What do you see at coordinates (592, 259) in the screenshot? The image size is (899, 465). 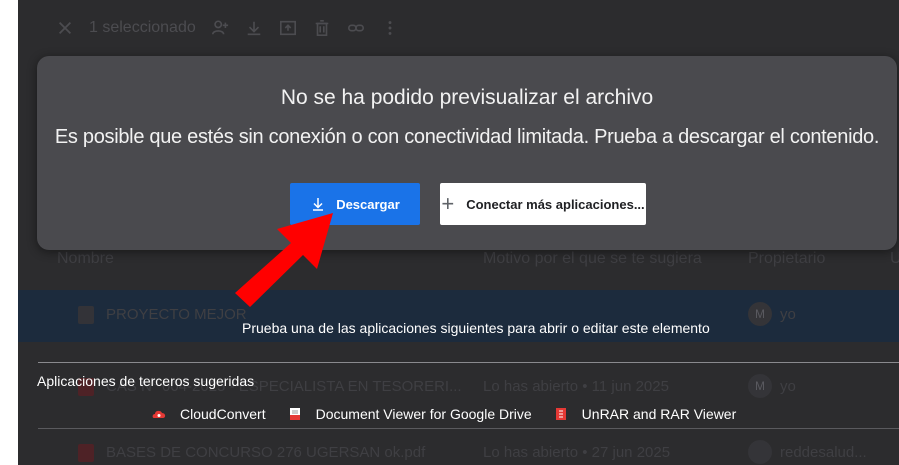 I see `column-header-reason: Motivo por el que se te sugiera` at bounding box center [592, 259].